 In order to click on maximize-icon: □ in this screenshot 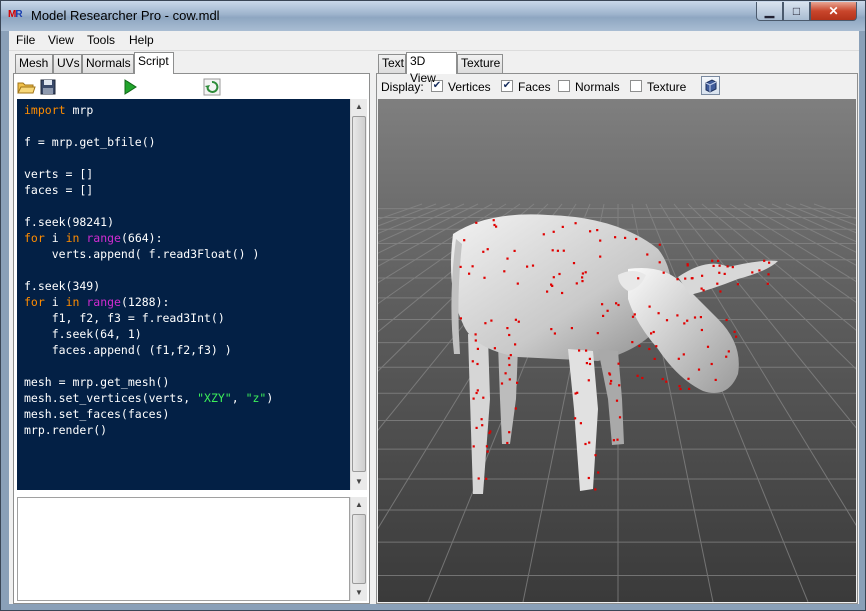, I will do `click(796, 11)`.